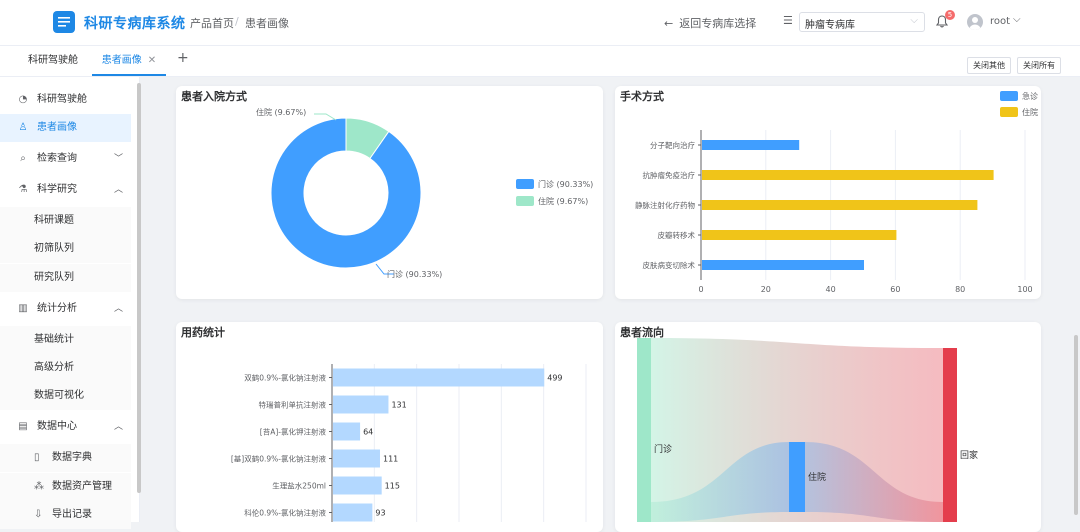 The width and height of the screenshot is (1080, 532). Describe the element at coordinates (139, 288) in the screenshot. I see `sidebar-scrollbar` at that location.